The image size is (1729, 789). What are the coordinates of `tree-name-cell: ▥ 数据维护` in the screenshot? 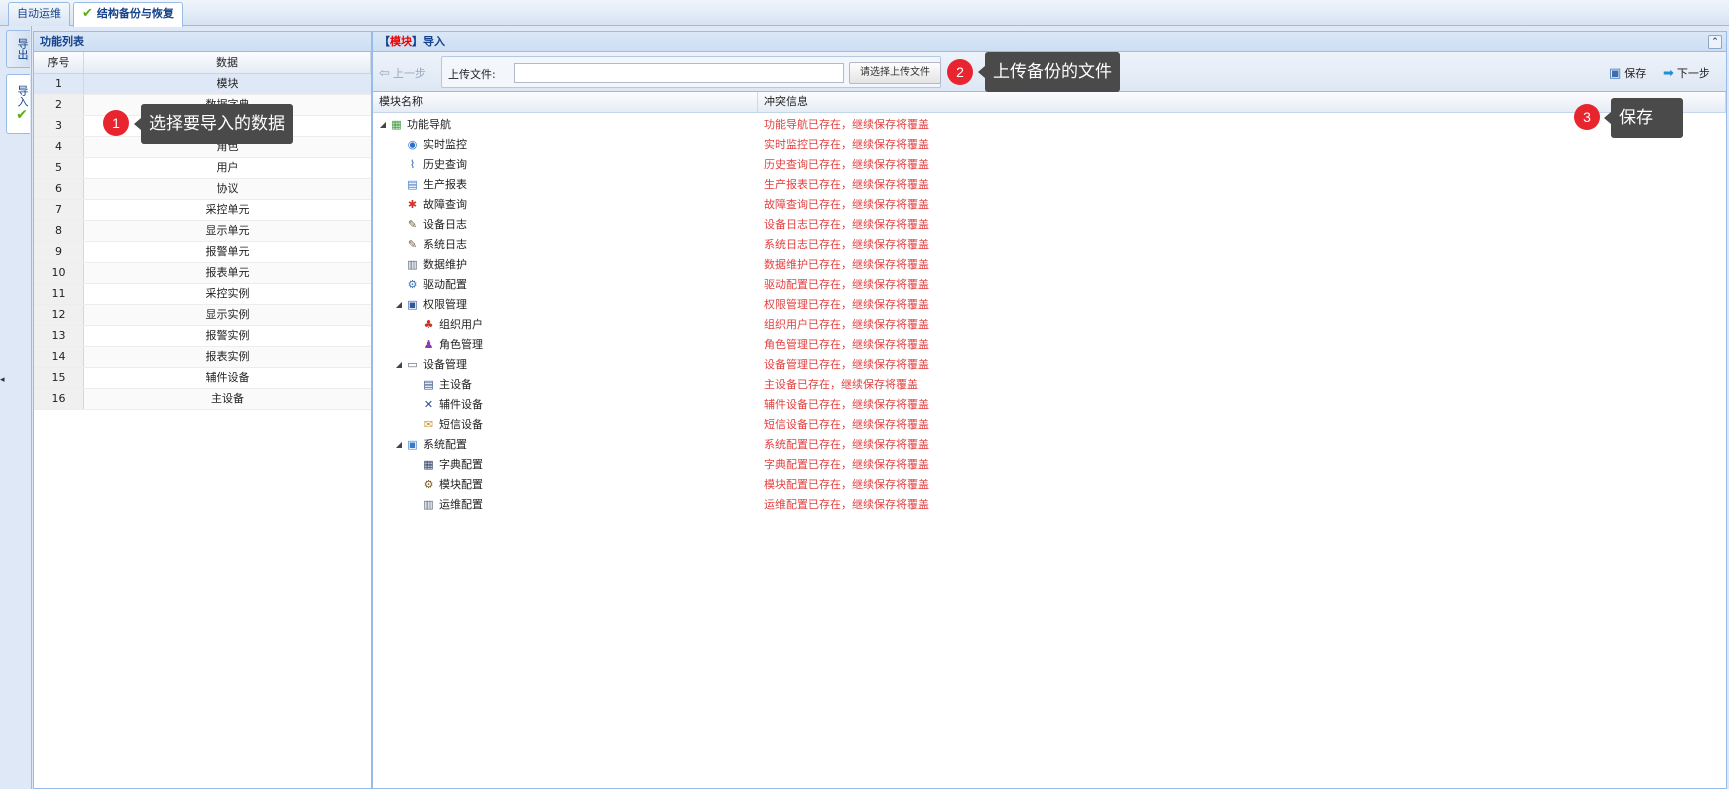 It's located at (565, 264).